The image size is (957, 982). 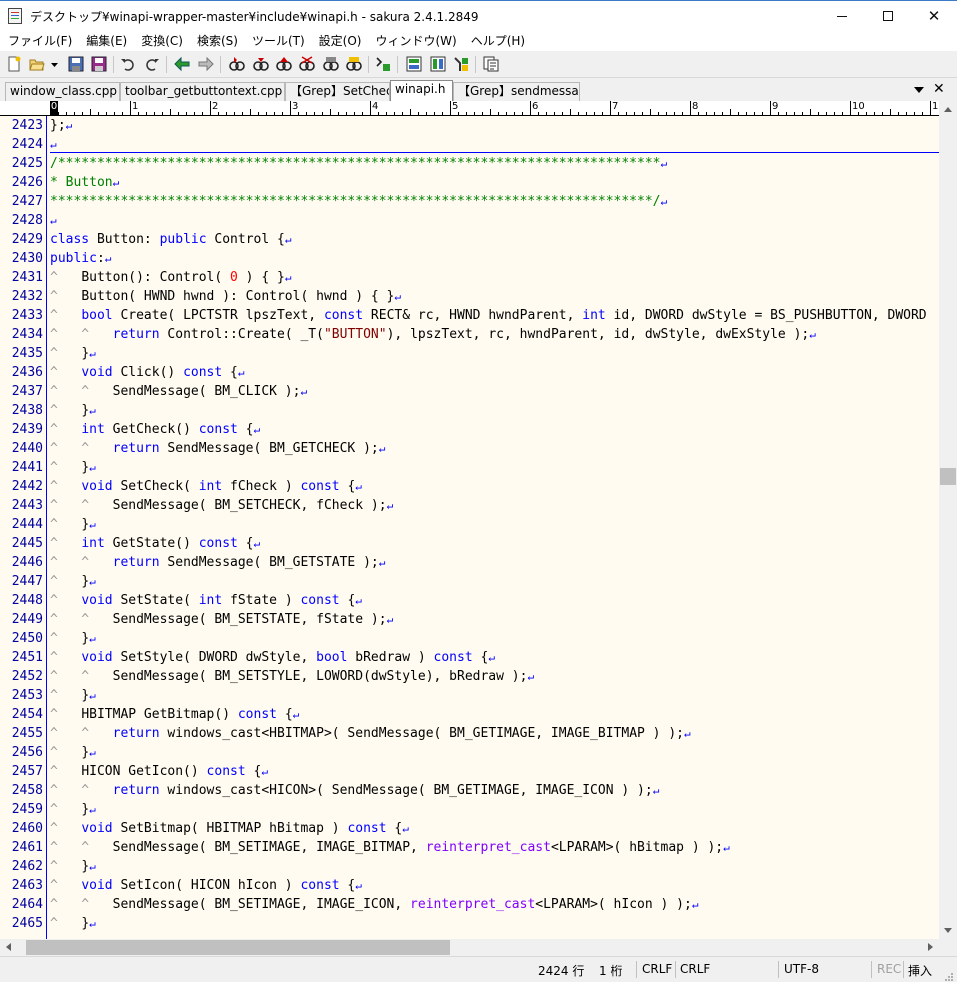 I want to click on code-line: 2439 ^ int GetCheck() const {↵, so click(x=469, y=429).